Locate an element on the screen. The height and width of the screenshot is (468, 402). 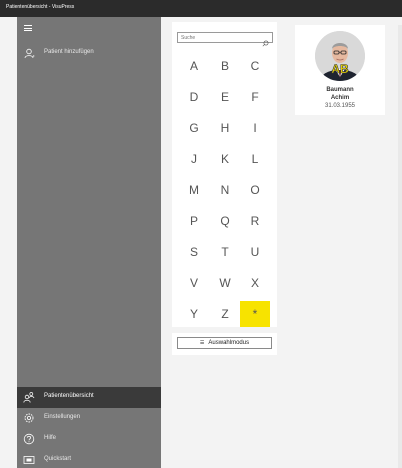
quickstart-icon is located at coordinates (29, 460).